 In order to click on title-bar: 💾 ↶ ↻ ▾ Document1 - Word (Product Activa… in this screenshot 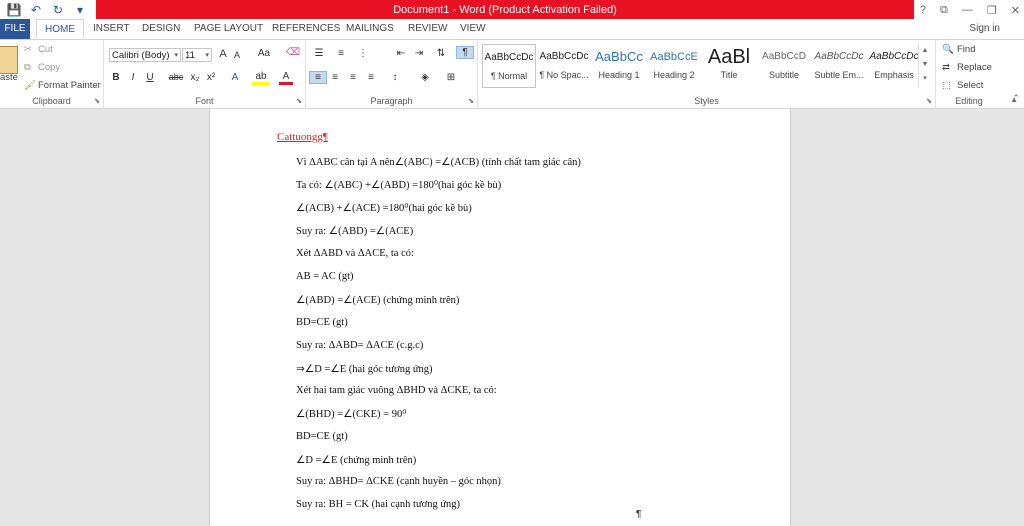, I will do `click(512, 10)`.